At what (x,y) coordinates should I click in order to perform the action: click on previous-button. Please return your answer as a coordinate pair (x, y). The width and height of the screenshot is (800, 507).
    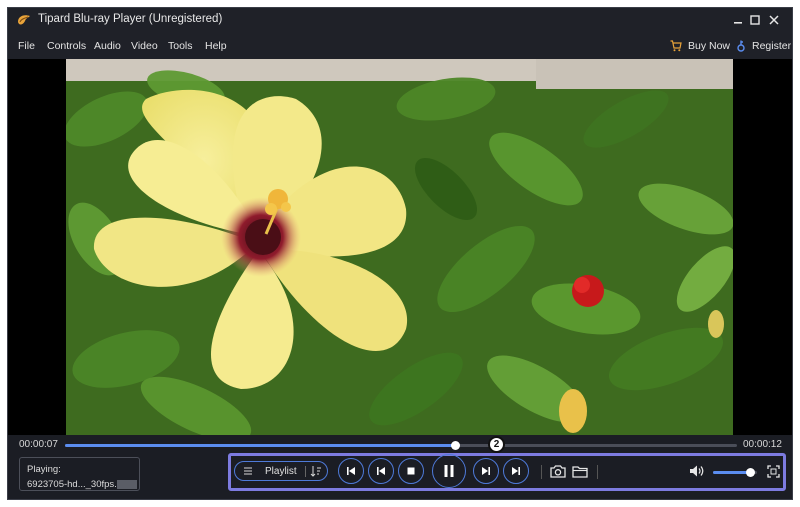
    Looking at the image, I should click on (351, 471).